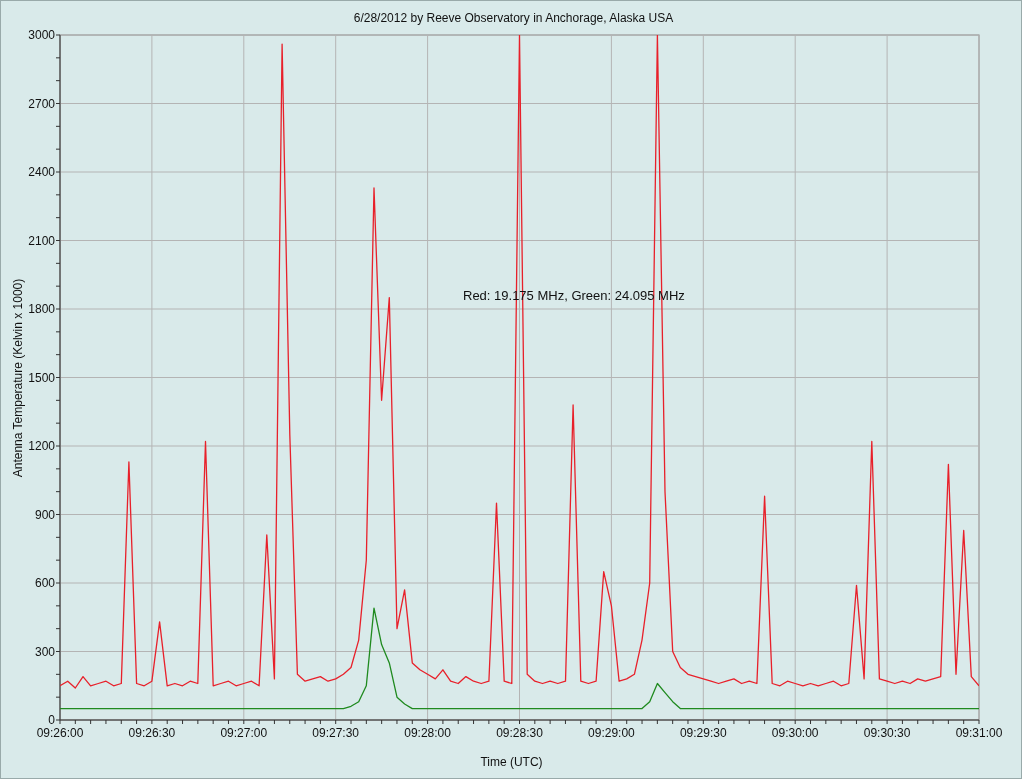 The height and width of the screenshot is (779, 1022). I want to click on y-tick-label: 900, so click(44, 514).